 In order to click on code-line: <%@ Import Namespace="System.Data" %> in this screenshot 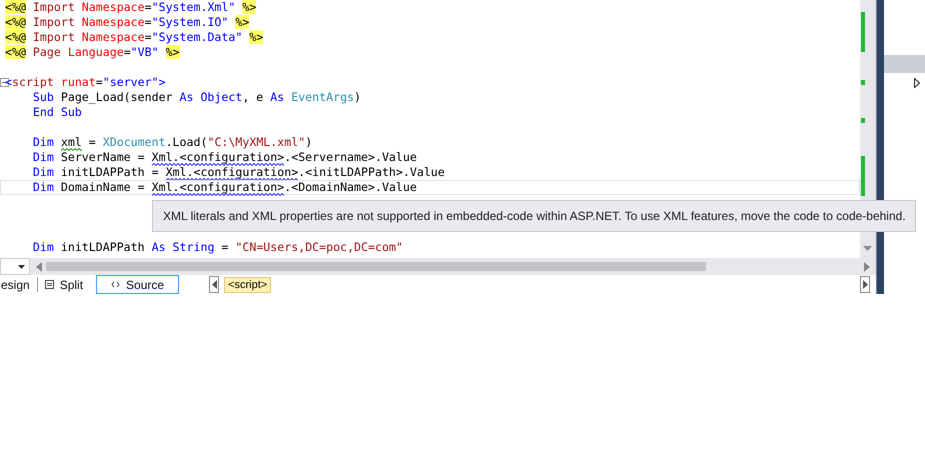, I will do `click(134, 37)`.